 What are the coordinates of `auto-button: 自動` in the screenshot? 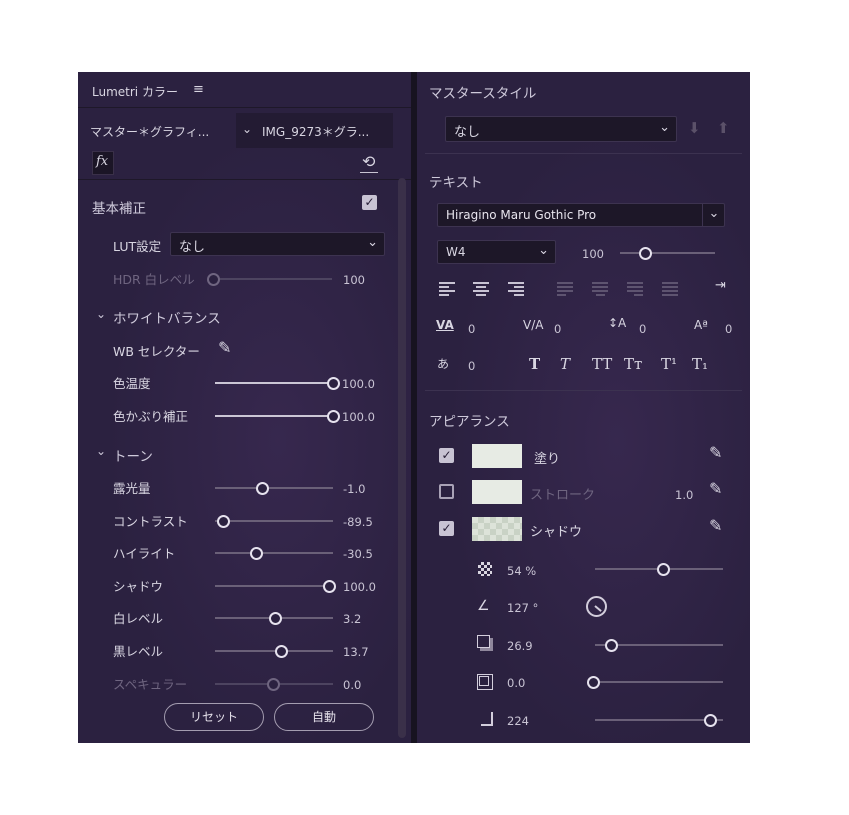 It's located at (324, 717).